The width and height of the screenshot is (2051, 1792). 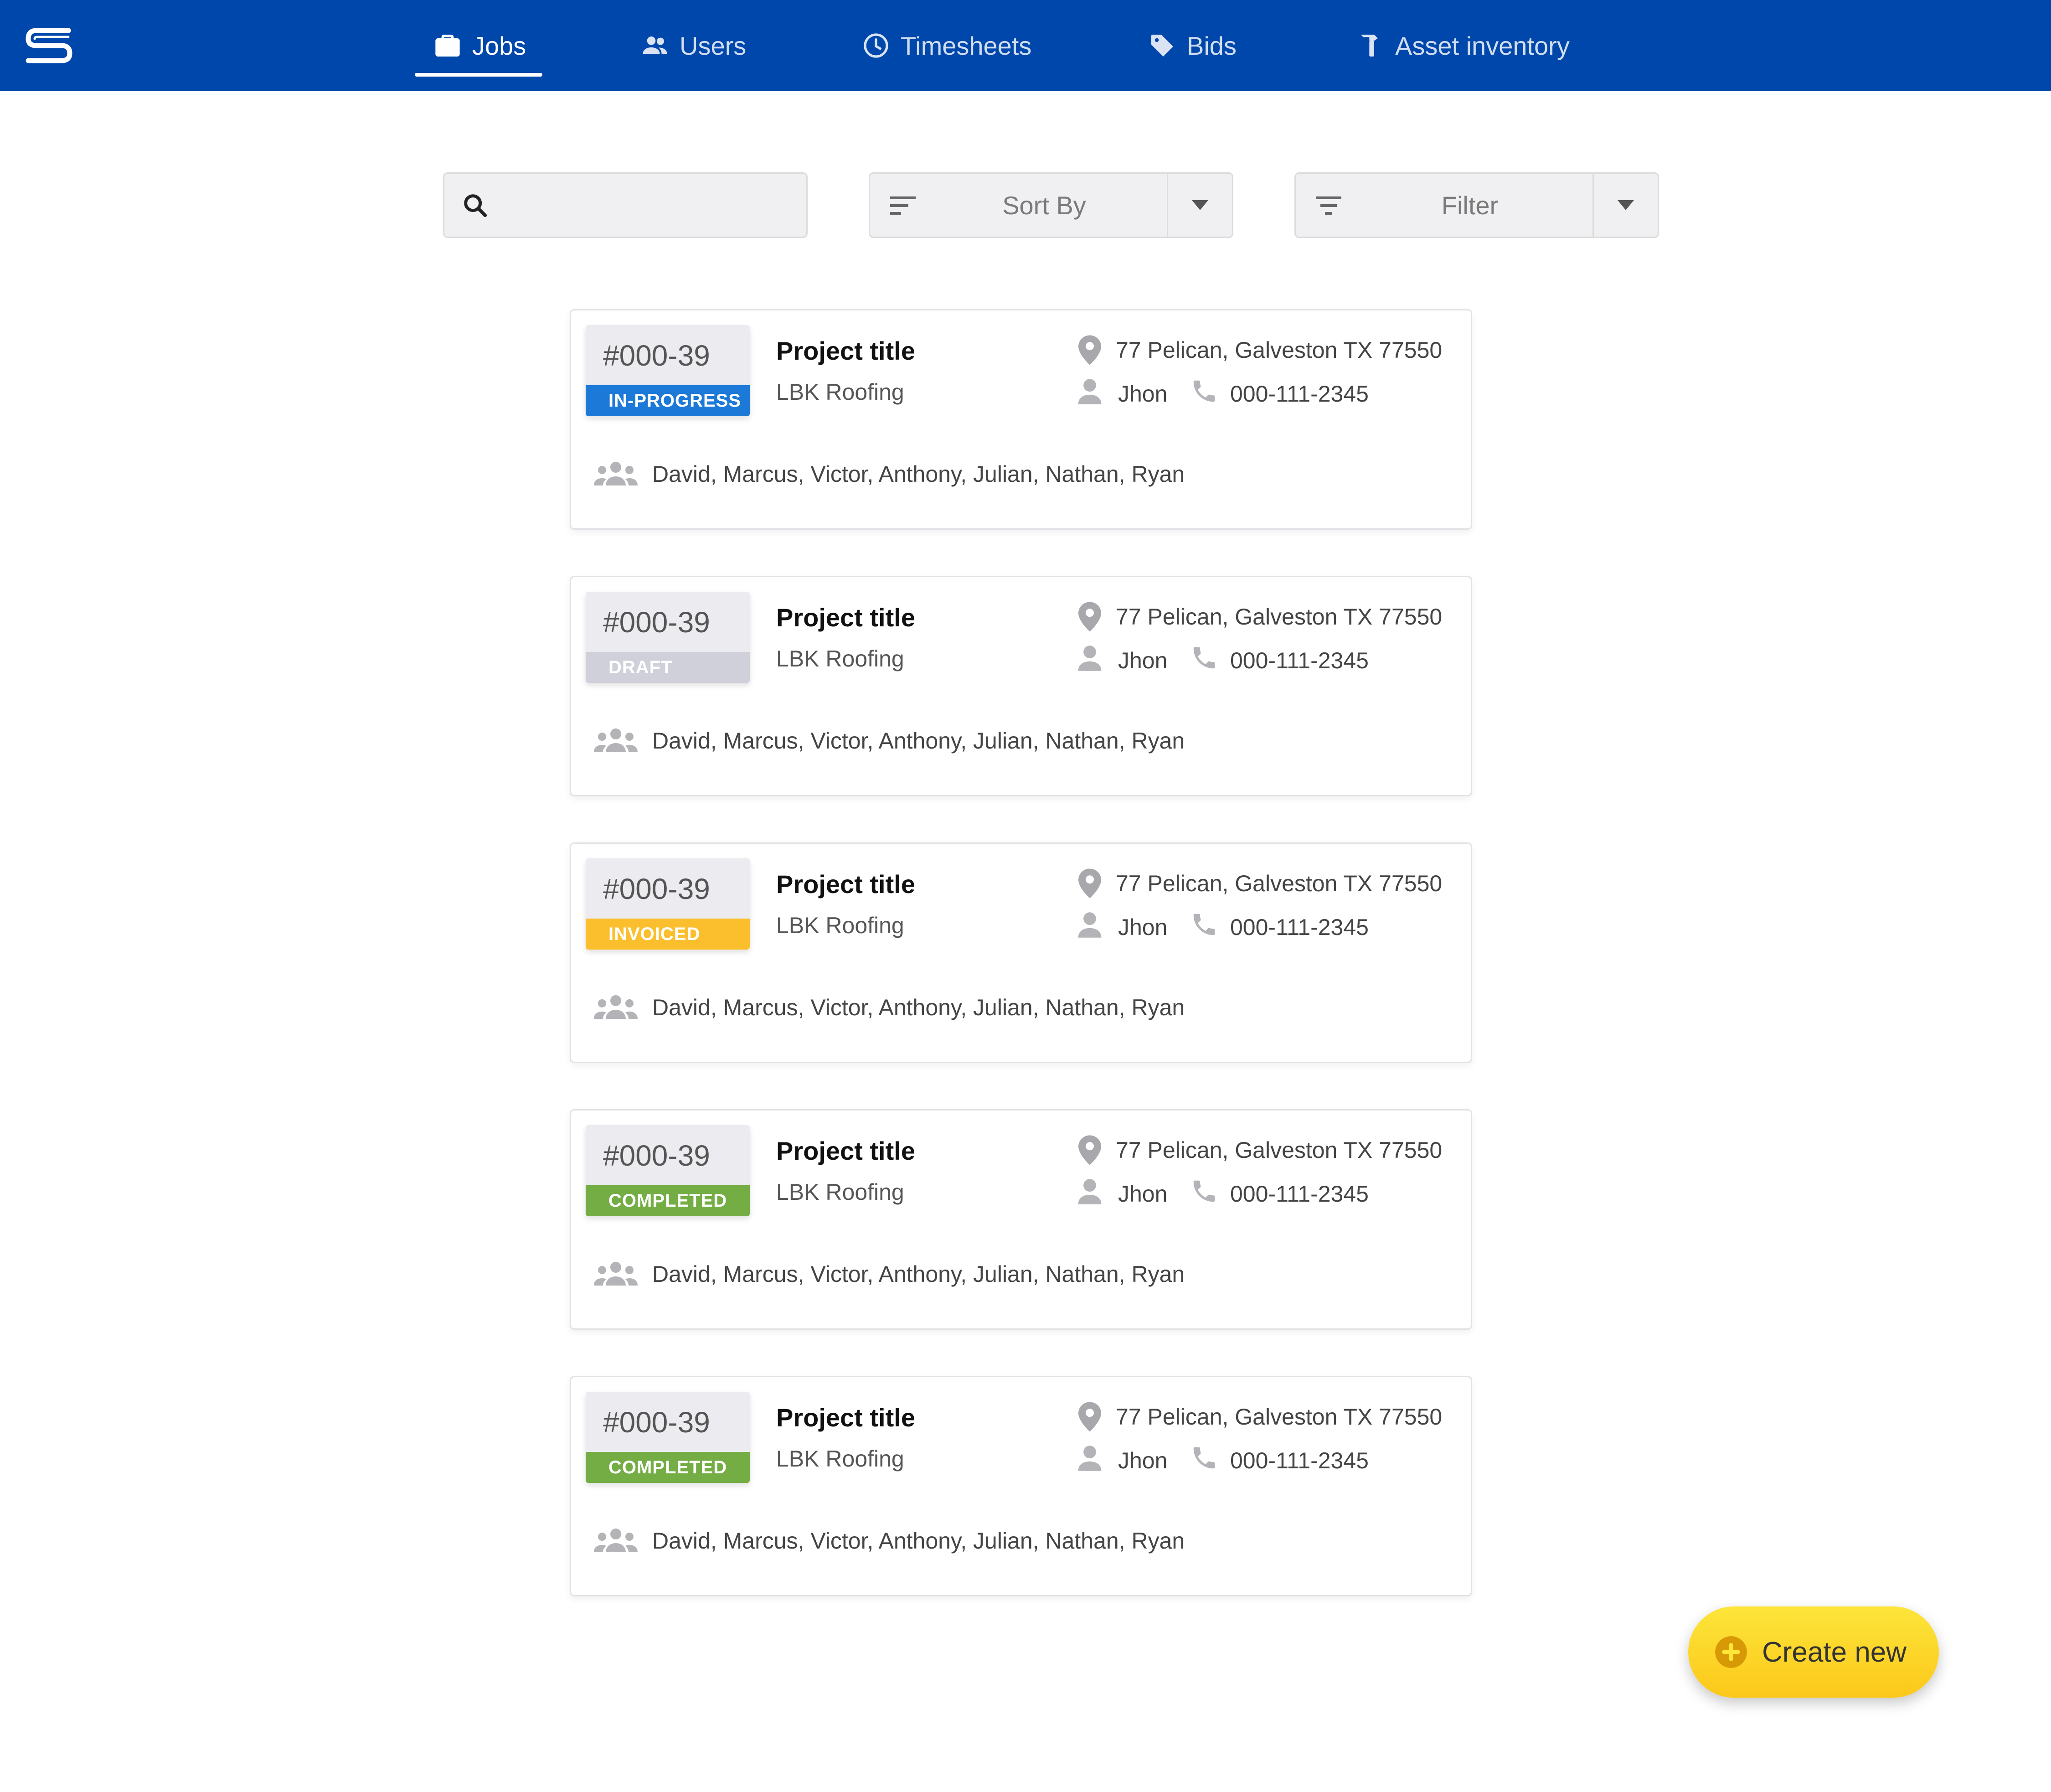 What do you see at coordinates (966, 45) in the screenshot?
I see `nav-item-label: Timesheets` at bounding box center [966, 45].